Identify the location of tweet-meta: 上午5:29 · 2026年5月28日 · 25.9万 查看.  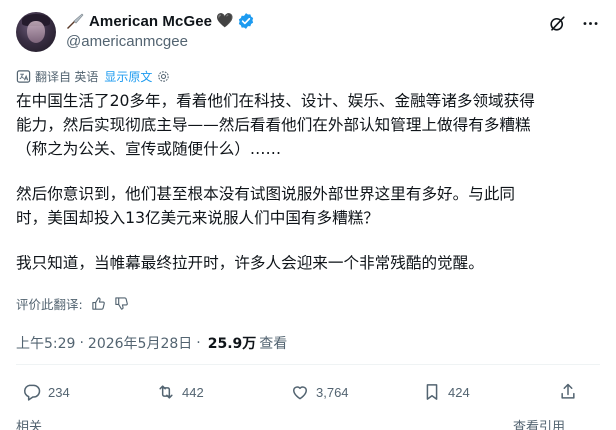
(151, 343).